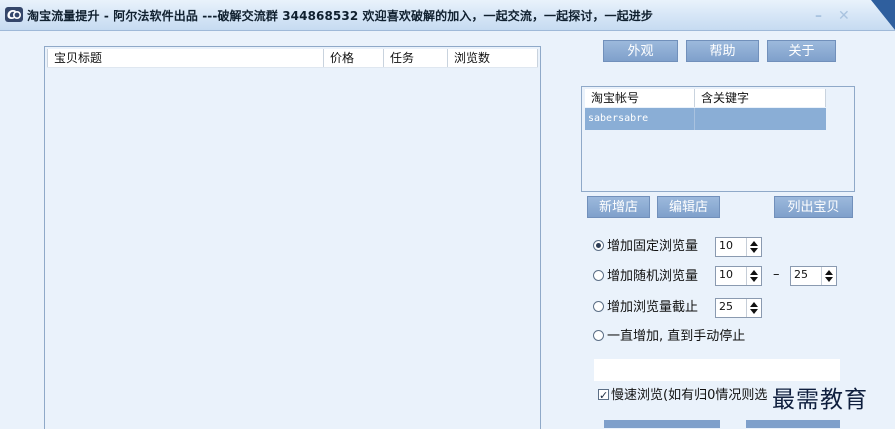 The height and width of the screenshot is (429, 895). Describe the element at coordinates (640, 51) in the screenshot. I see `appearance-button: 外观` at that location.